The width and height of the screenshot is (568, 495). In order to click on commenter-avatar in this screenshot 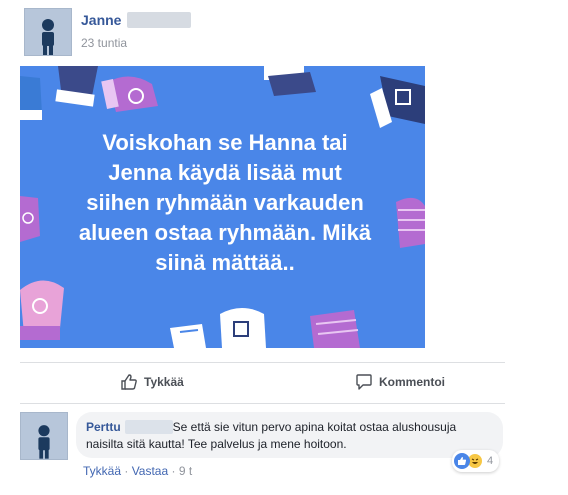, I will do `click(44, 436)`.